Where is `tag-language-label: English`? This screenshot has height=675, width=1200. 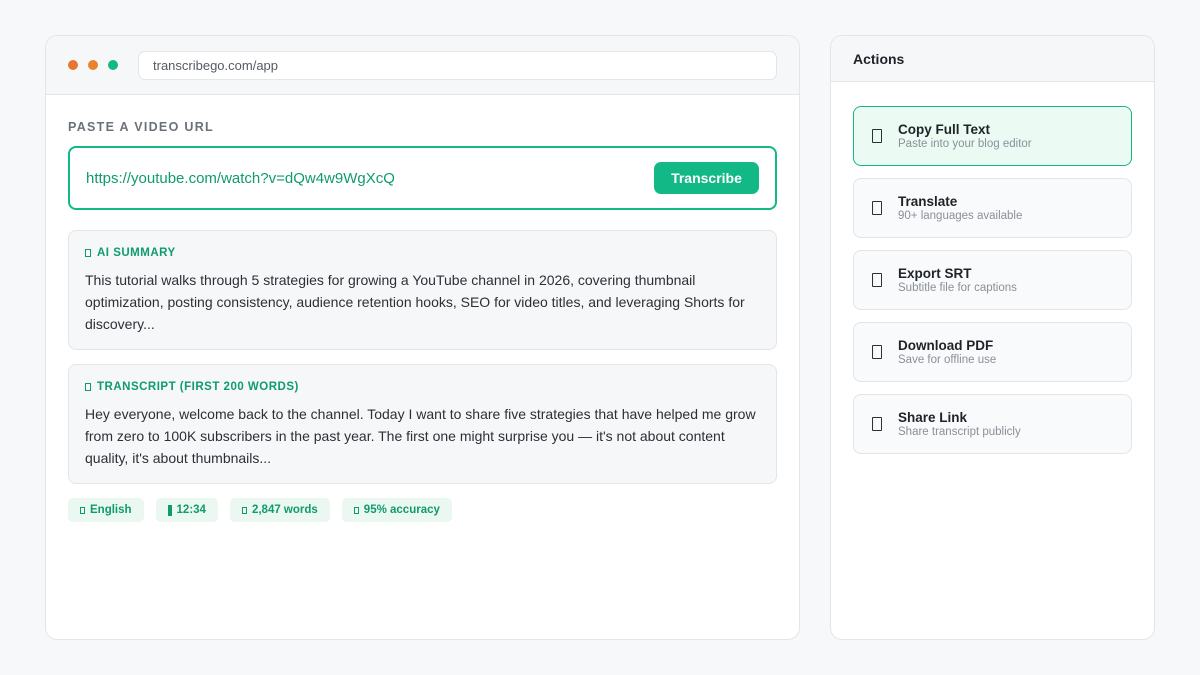
tag-language-label: English is located at coordinates (111, 510).